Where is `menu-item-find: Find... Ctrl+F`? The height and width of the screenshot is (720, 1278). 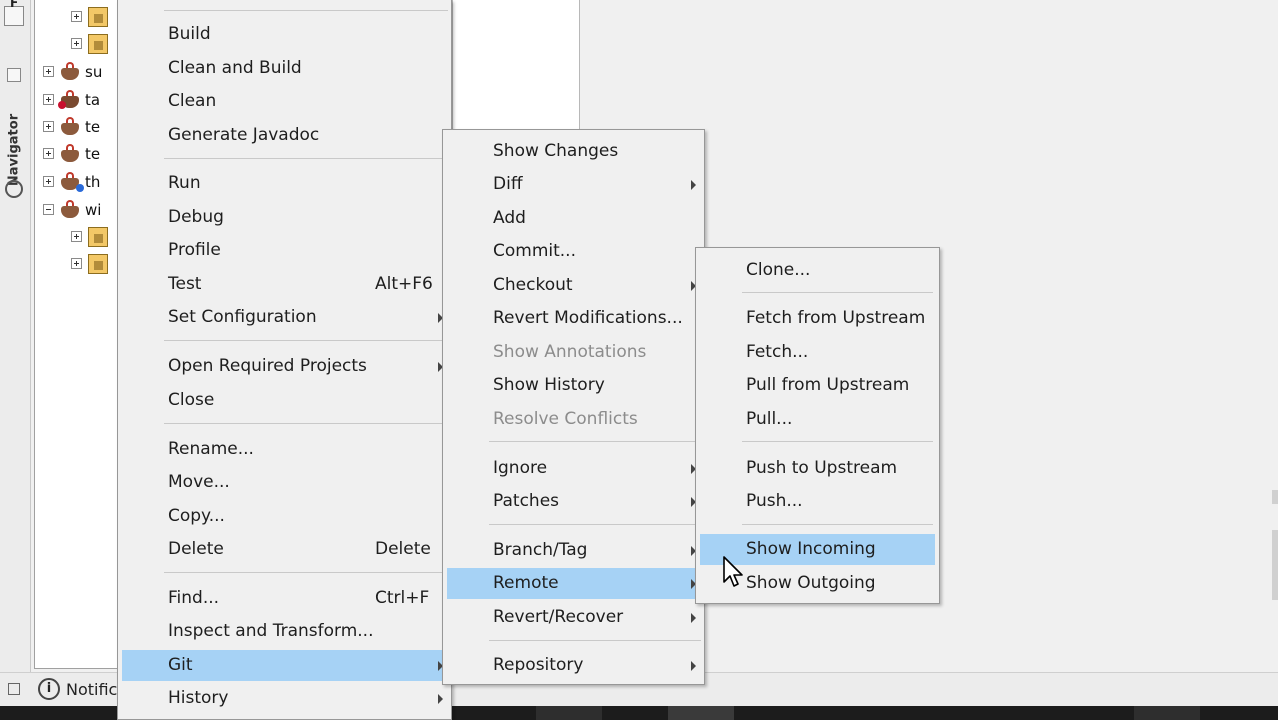 menu-item-find: Find... Ctrl+F is located at coordinates (284, 598).